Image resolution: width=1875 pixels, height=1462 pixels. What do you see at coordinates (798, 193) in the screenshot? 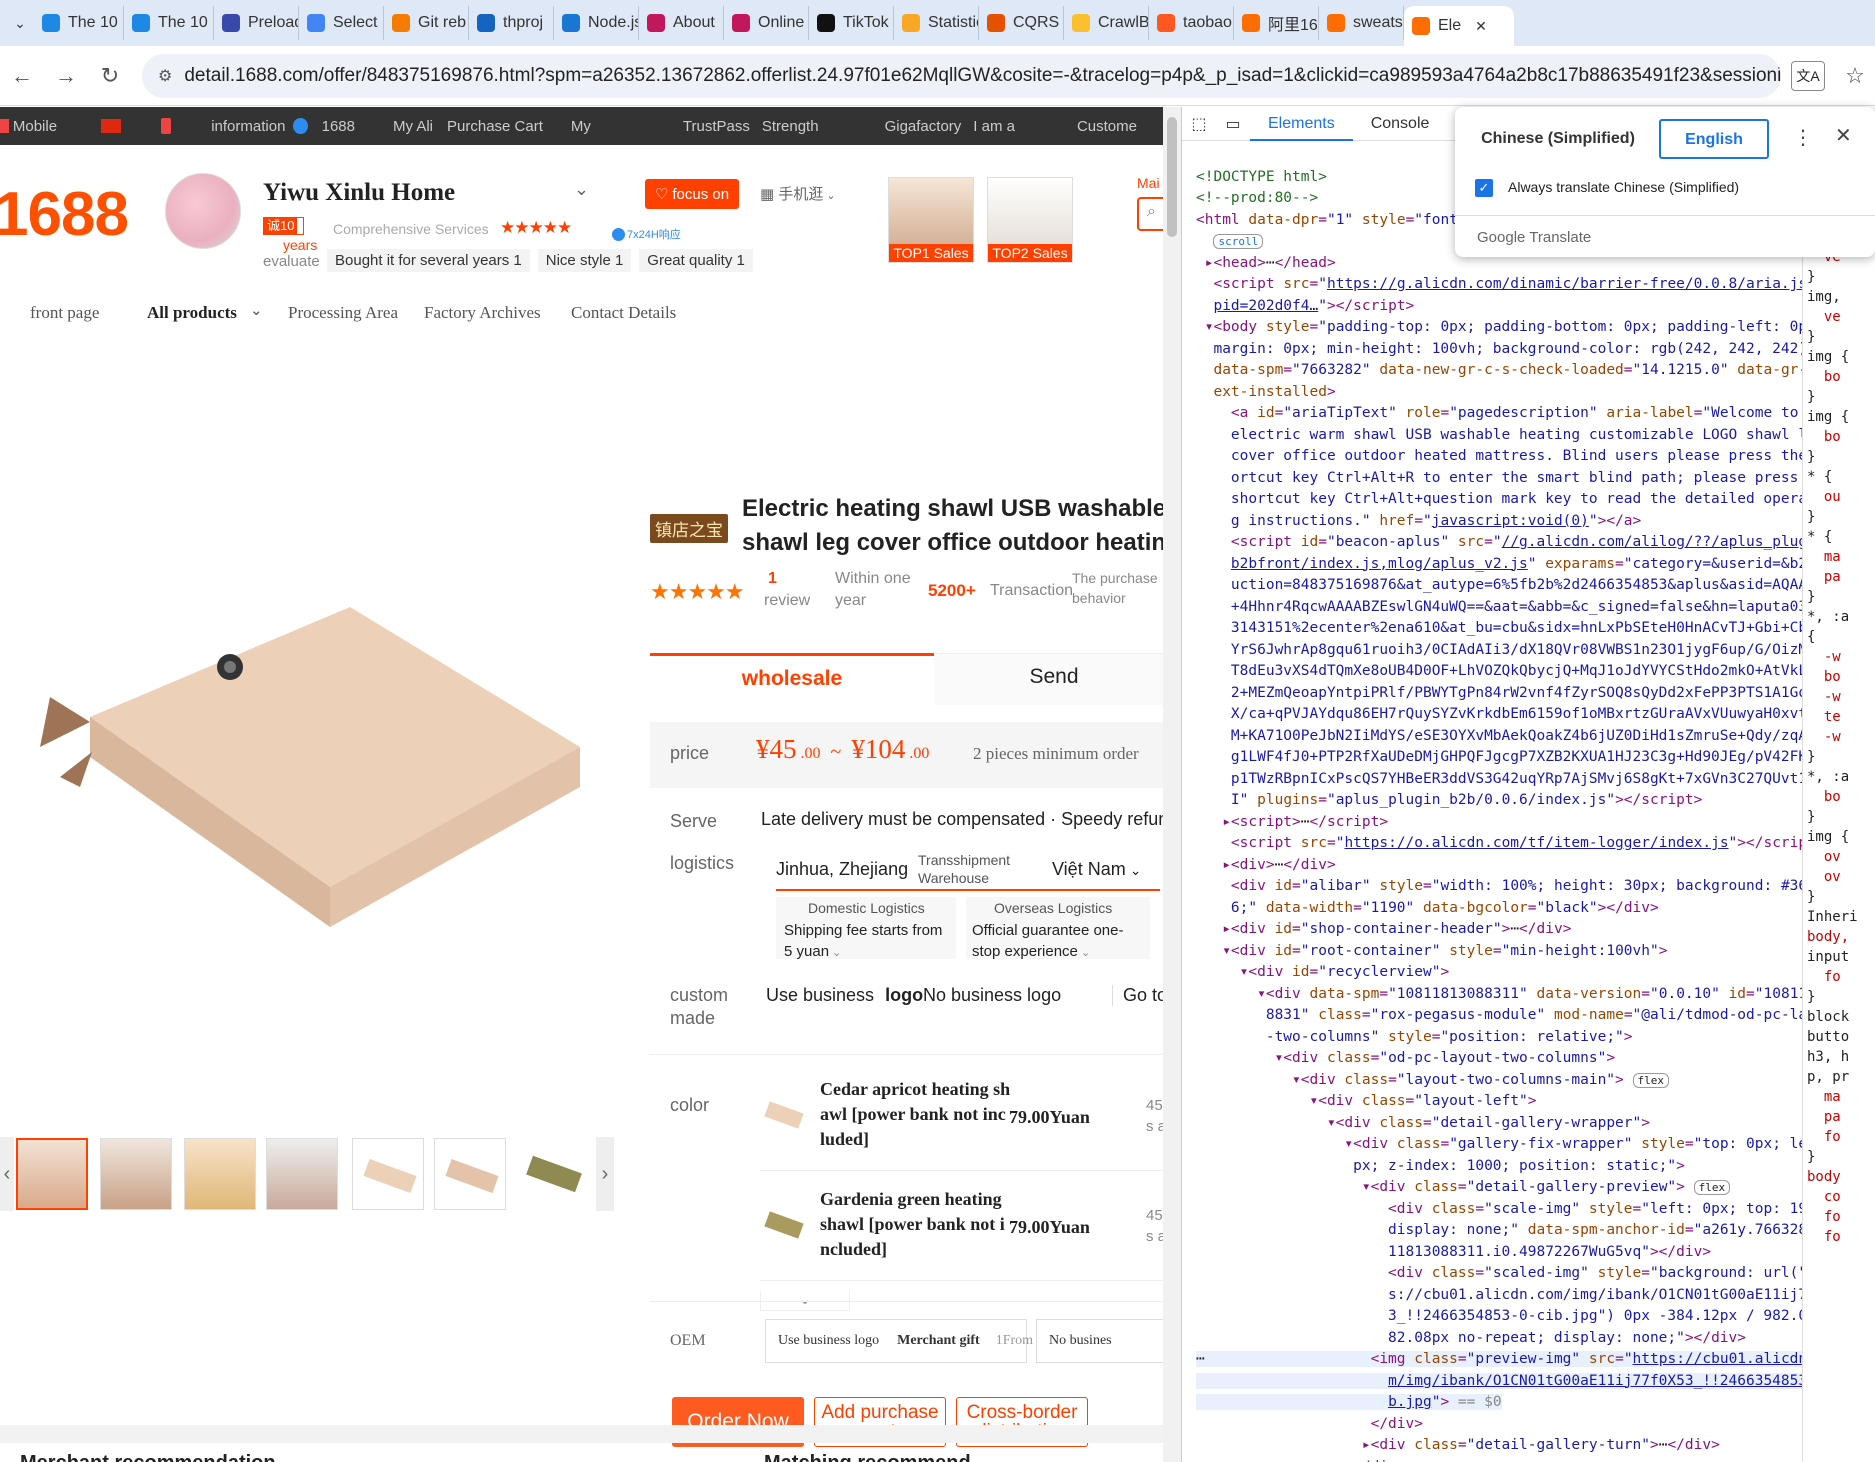
I see `mobile-browse: ▦ 手机逛 ⌄` at bounding box center [798, 193].